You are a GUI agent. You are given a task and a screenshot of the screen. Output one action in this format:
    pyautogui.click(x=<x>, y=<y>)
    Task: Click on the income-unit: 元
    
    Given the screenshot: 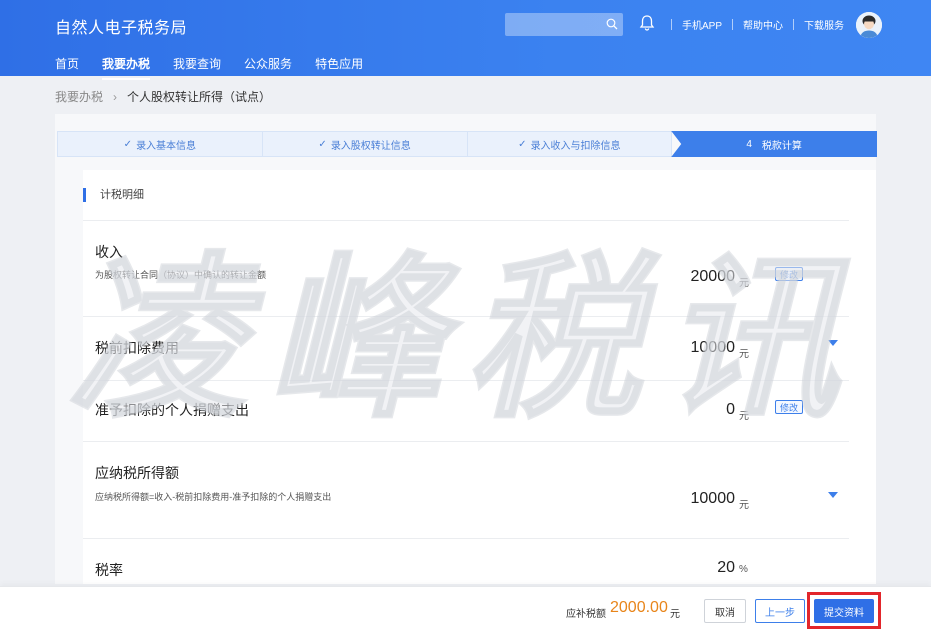 What is the action you would take?
    pyautogui.click(x=744, y=283)
    